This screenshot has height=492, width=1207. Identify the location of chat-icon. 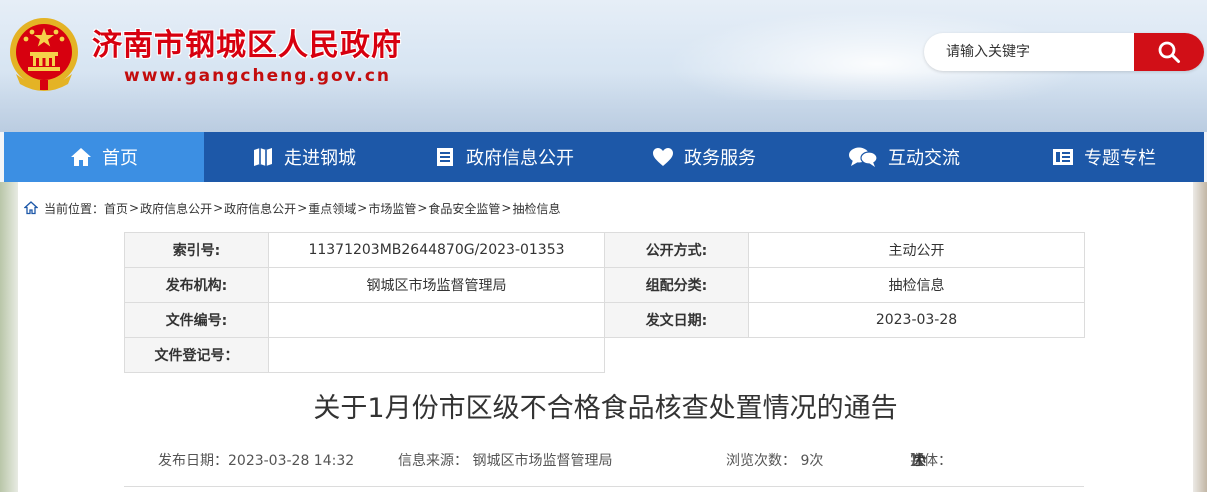
(863, 157).